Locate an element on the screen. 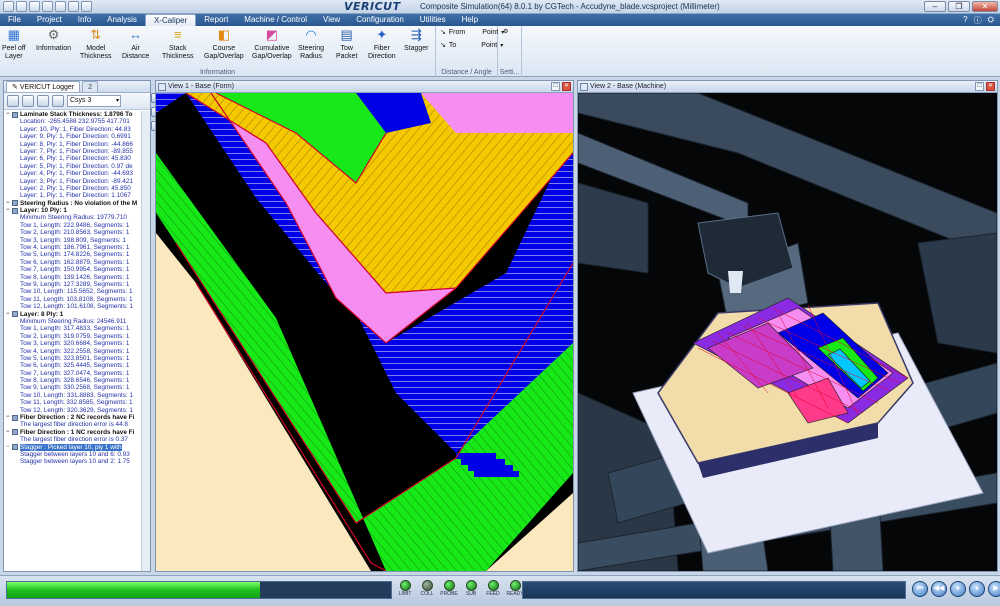  settings-icon: ⚙ is located at coordinates (505, 31).